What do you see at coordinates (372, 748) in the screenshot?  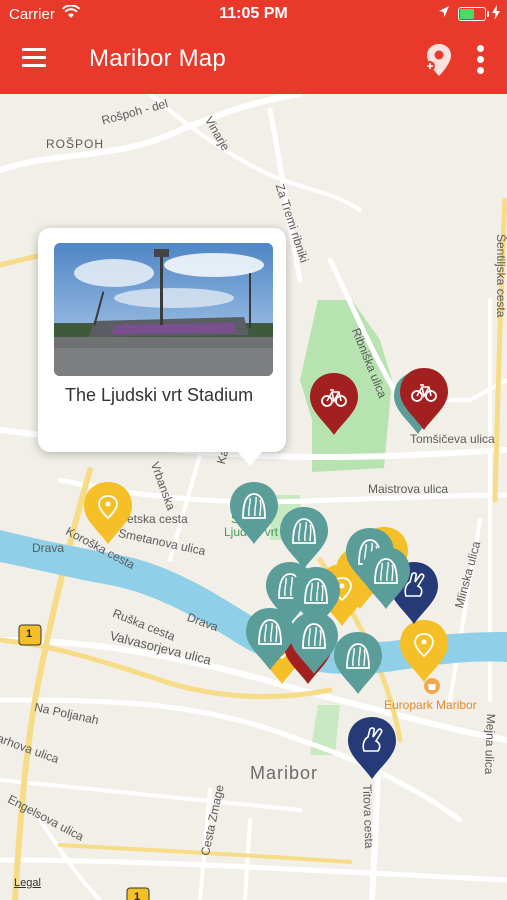 I see `hand-marker` at bounding box center [372, 748].